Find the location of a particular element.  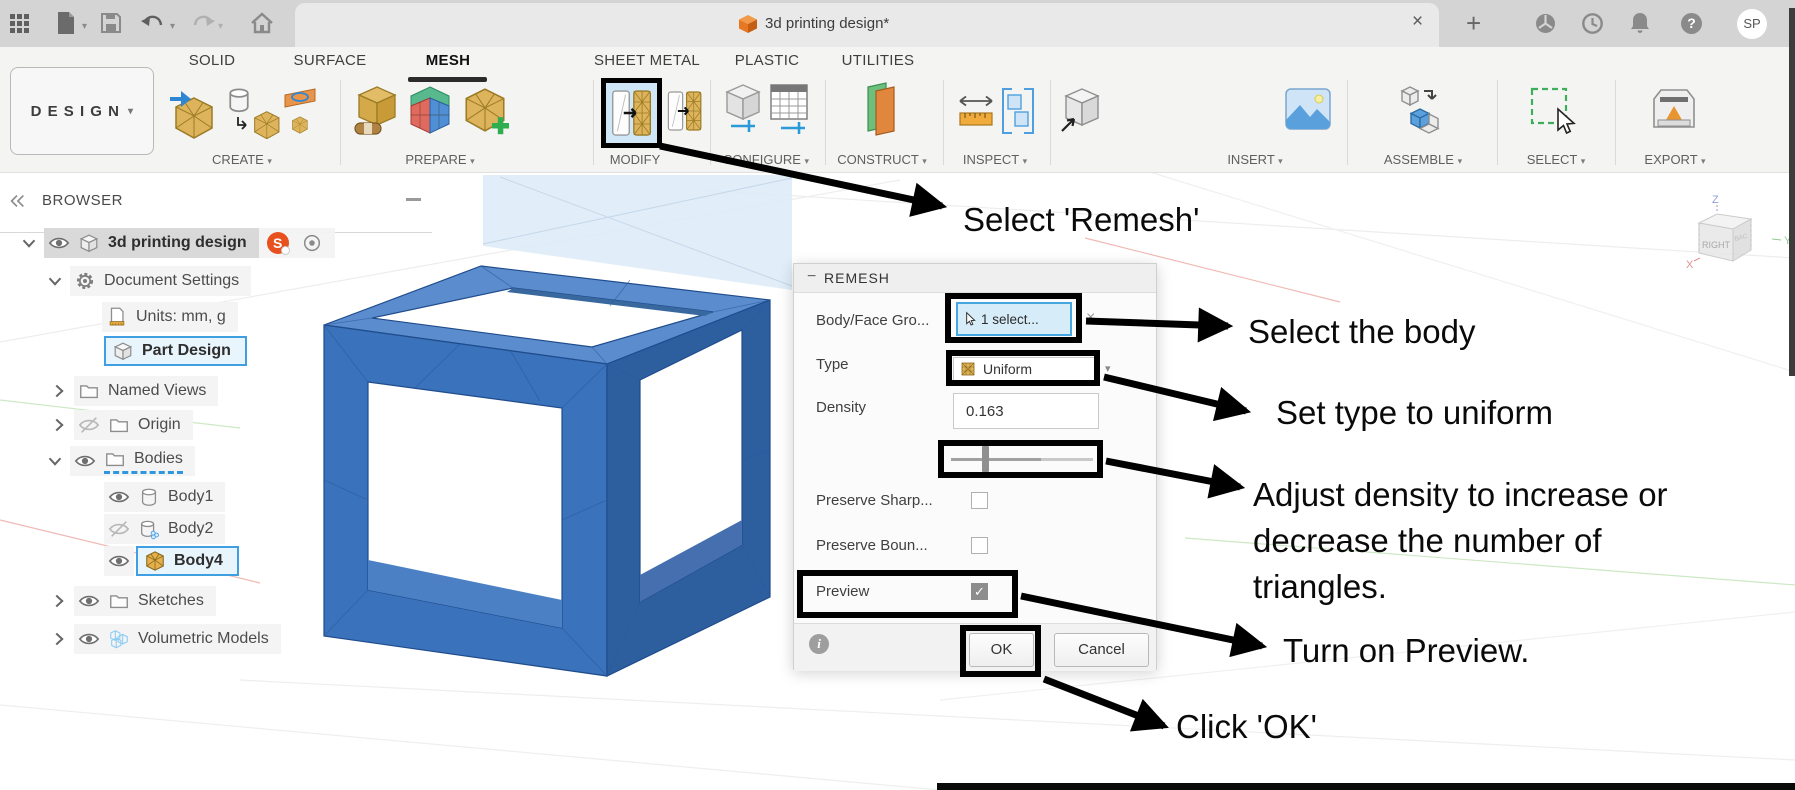

measure-button is located at coordinates (976, 112).